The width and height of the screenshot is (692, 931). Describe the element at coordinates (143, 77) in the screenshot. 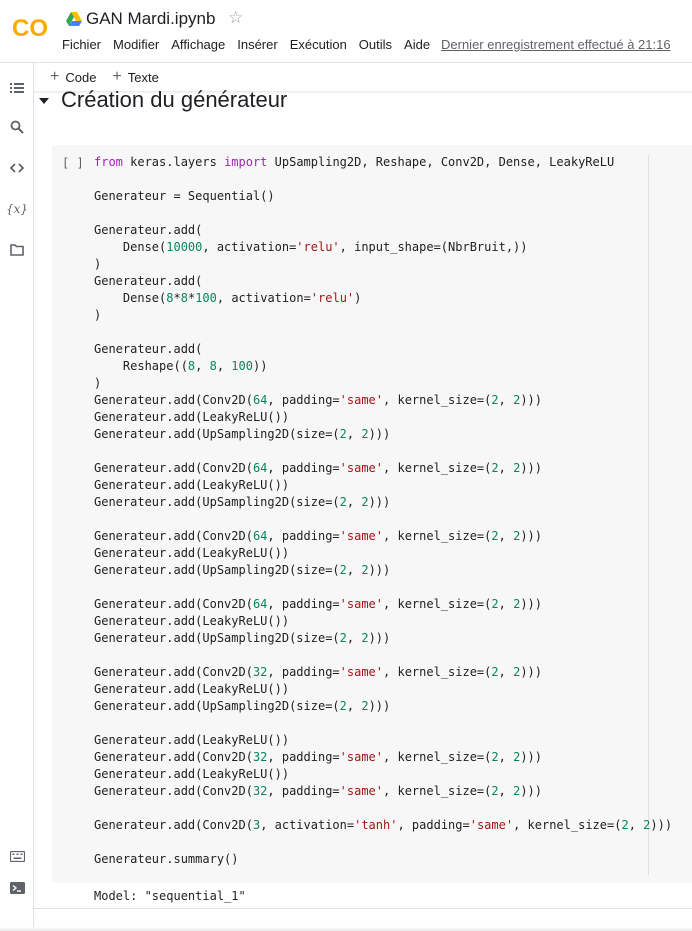

I see `add-text-label: Texte` at that location.